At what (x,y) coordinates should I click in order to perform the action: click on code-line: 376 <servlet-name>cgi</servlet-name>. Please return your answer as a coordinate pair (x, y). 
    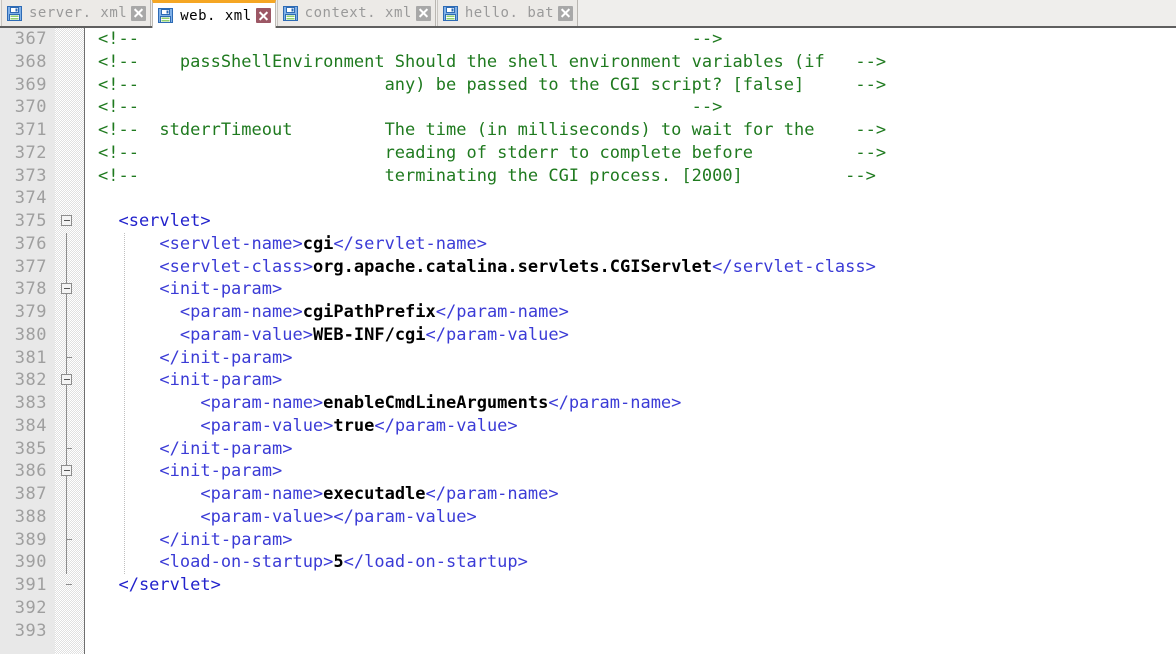
    Looking at the image, I should click on (588, 244).